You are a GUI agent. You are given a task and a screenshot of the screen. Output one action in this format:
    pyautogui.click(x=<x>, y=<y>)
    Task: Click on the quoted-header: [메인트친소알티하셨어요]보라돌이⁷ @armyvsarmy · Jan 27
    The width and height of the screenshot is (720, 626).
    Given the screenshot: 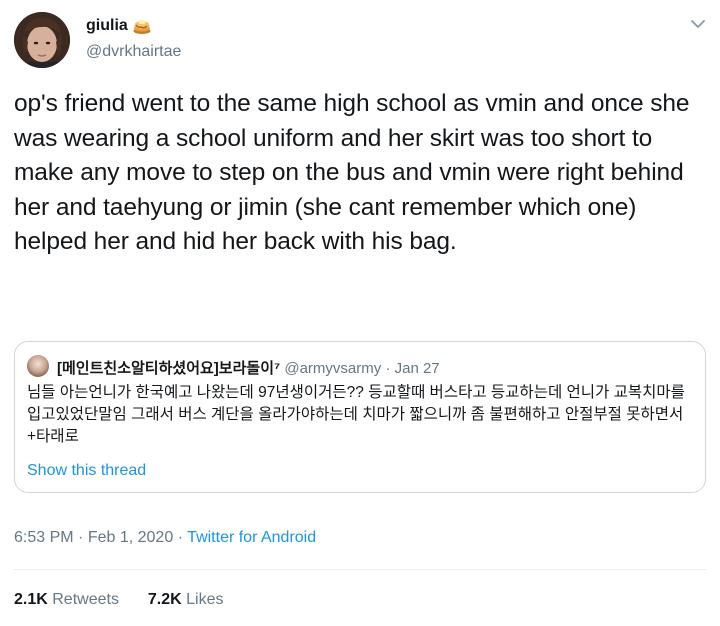 What is the action you would take?
    pyautogui.click(x=248, y=367)
    